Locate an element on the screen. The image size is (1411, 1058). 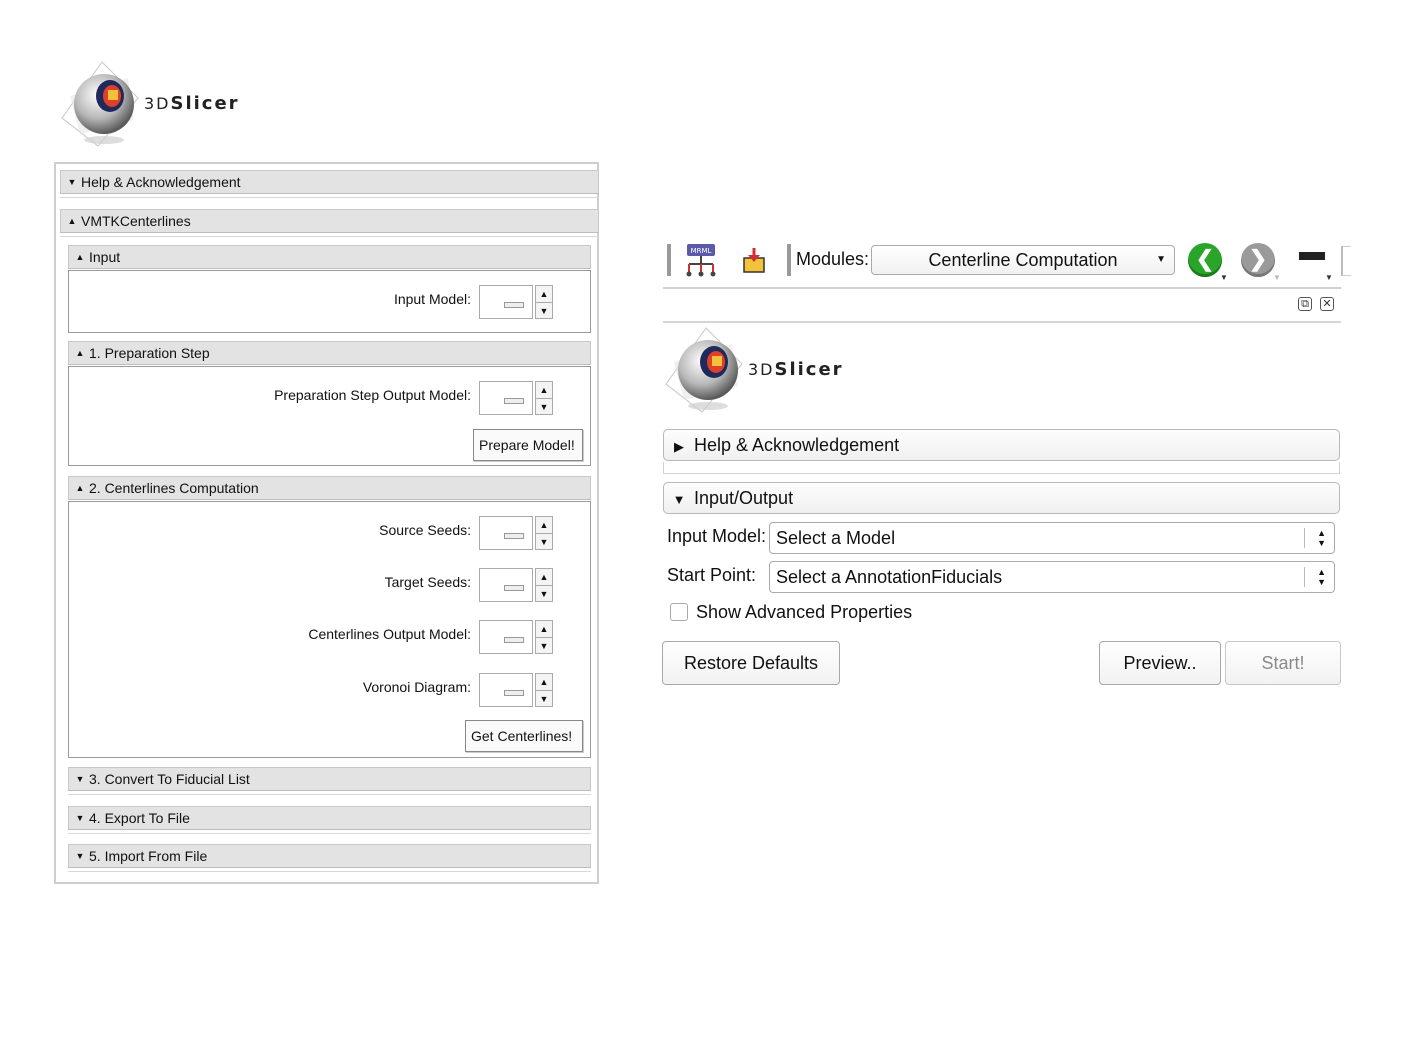
import-section-header: ▼ 5. Import From File is located at coordinates (329, 858).